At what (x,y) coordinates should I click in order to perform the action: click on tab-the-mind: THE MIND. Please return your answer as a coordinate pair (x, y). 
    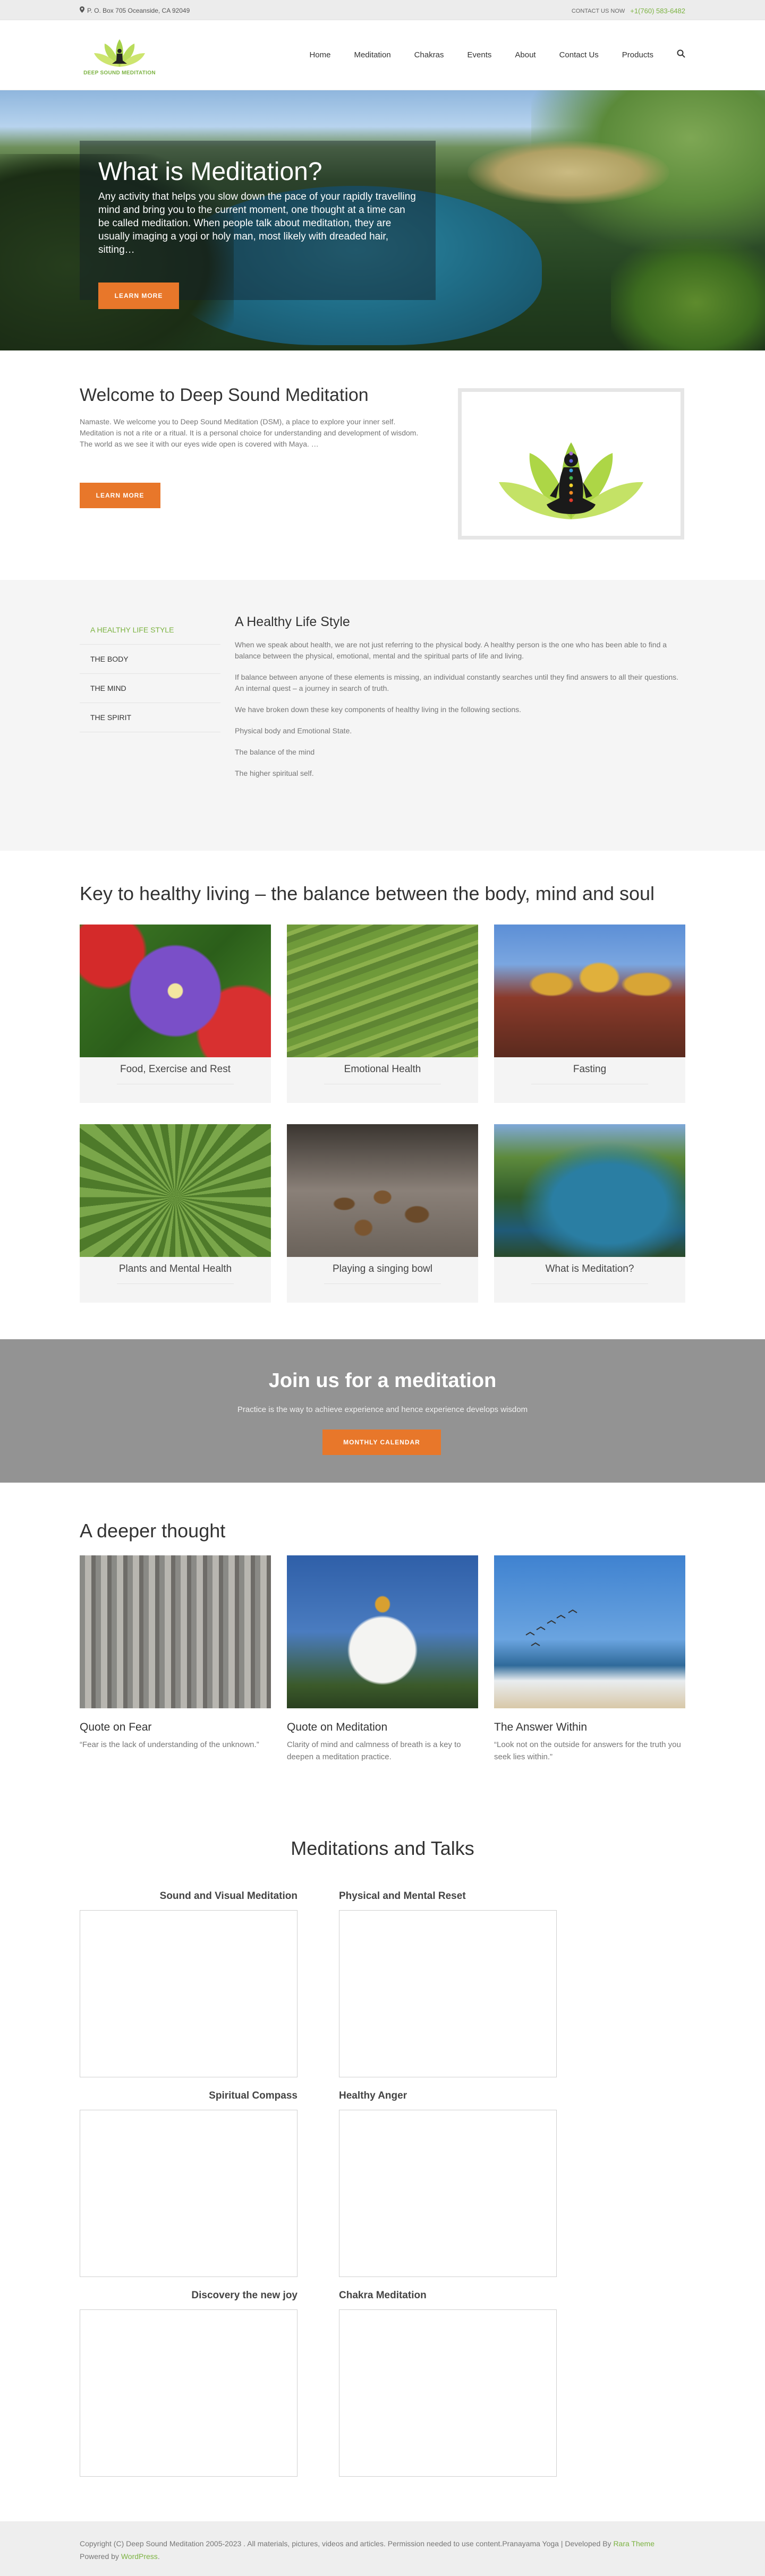
    Looking at the image, I should click on (150, 689).